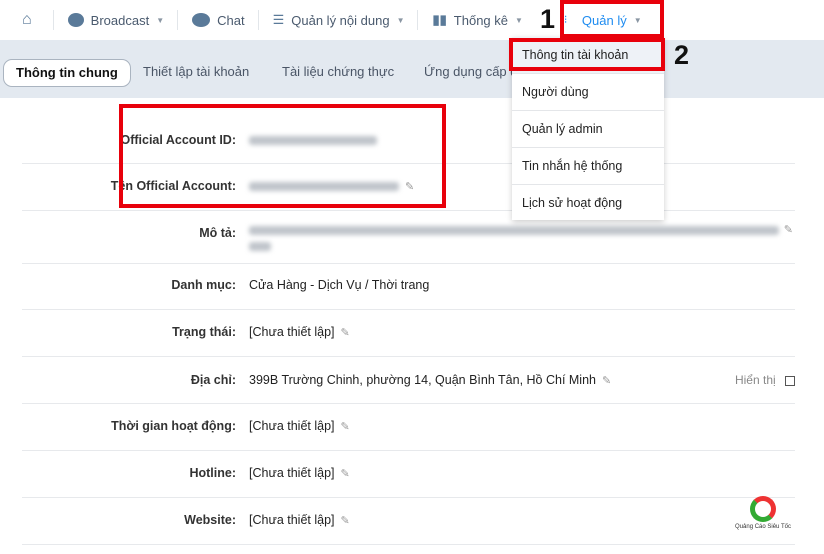 The width and height of the screenshot is (824, 554). Describe the element at coordinates (75, 20) in the screenshot. I see `speech-bubble-icon` at that location.